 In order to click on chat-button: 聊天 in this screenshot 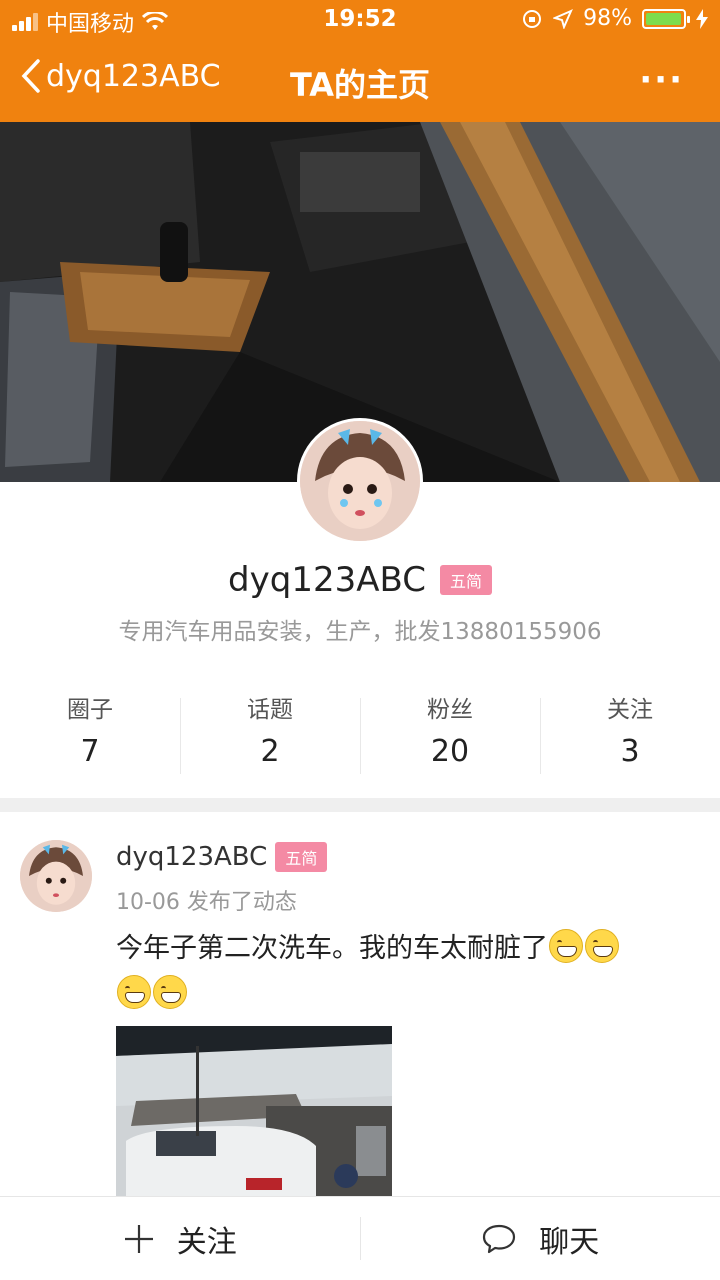, I will do `click(540, 1238)`.